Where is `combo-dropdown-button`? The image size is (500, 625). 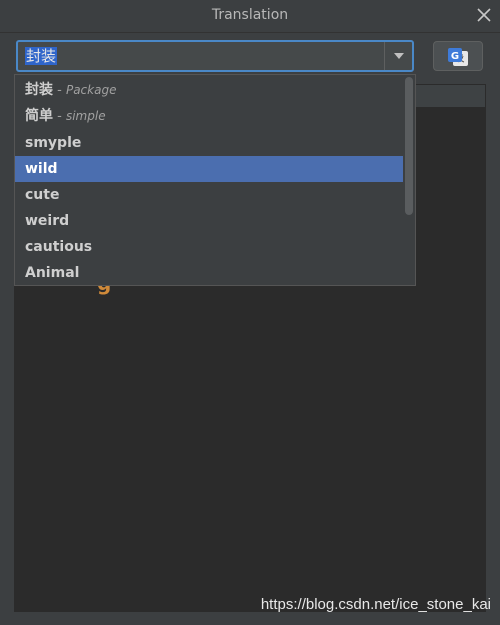
combo-dropdown-button is located at coordinates (398, 56).